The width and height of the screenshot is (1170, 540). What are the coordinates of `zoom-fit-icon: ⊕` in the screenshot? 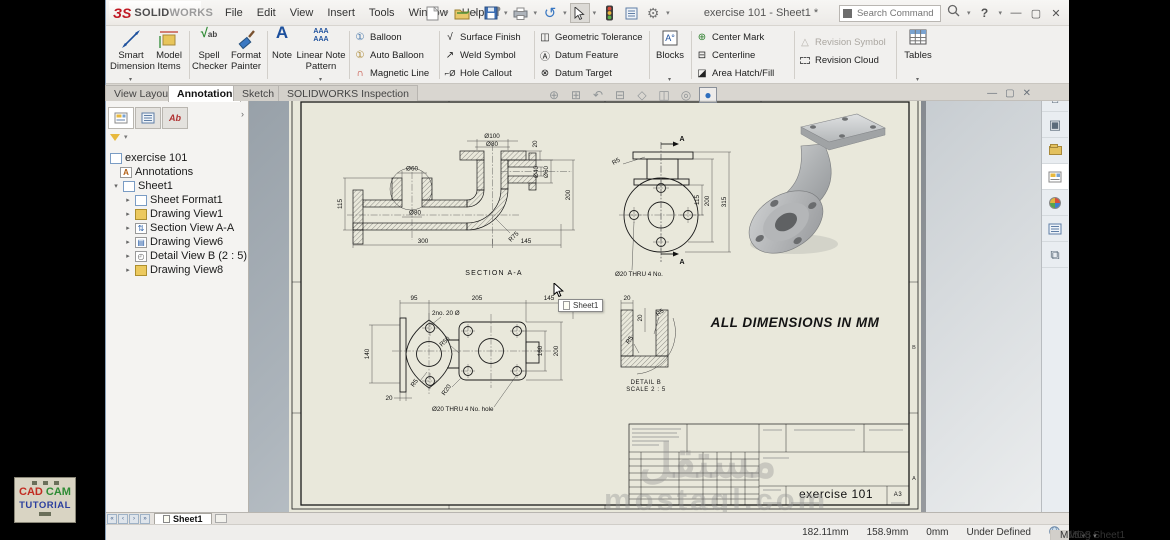 It's located at (554, 95).